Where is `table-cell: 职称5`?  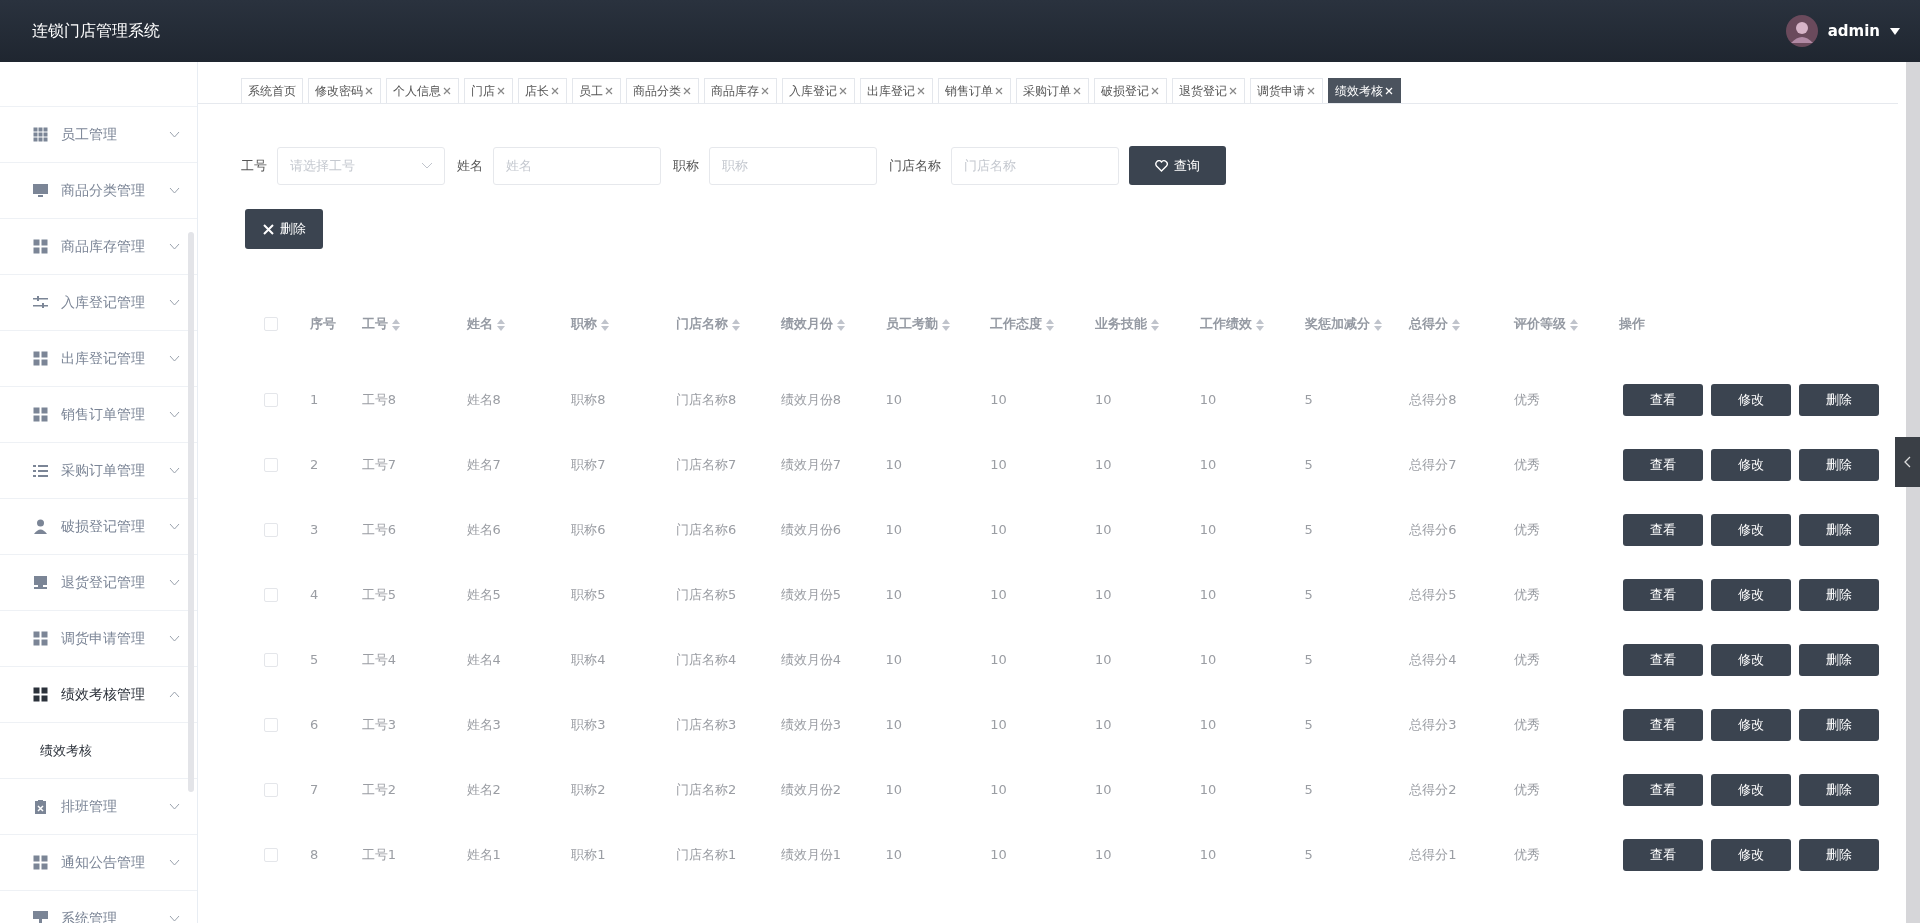 table-cell: 职称5 is located at coordinates (588, 594).